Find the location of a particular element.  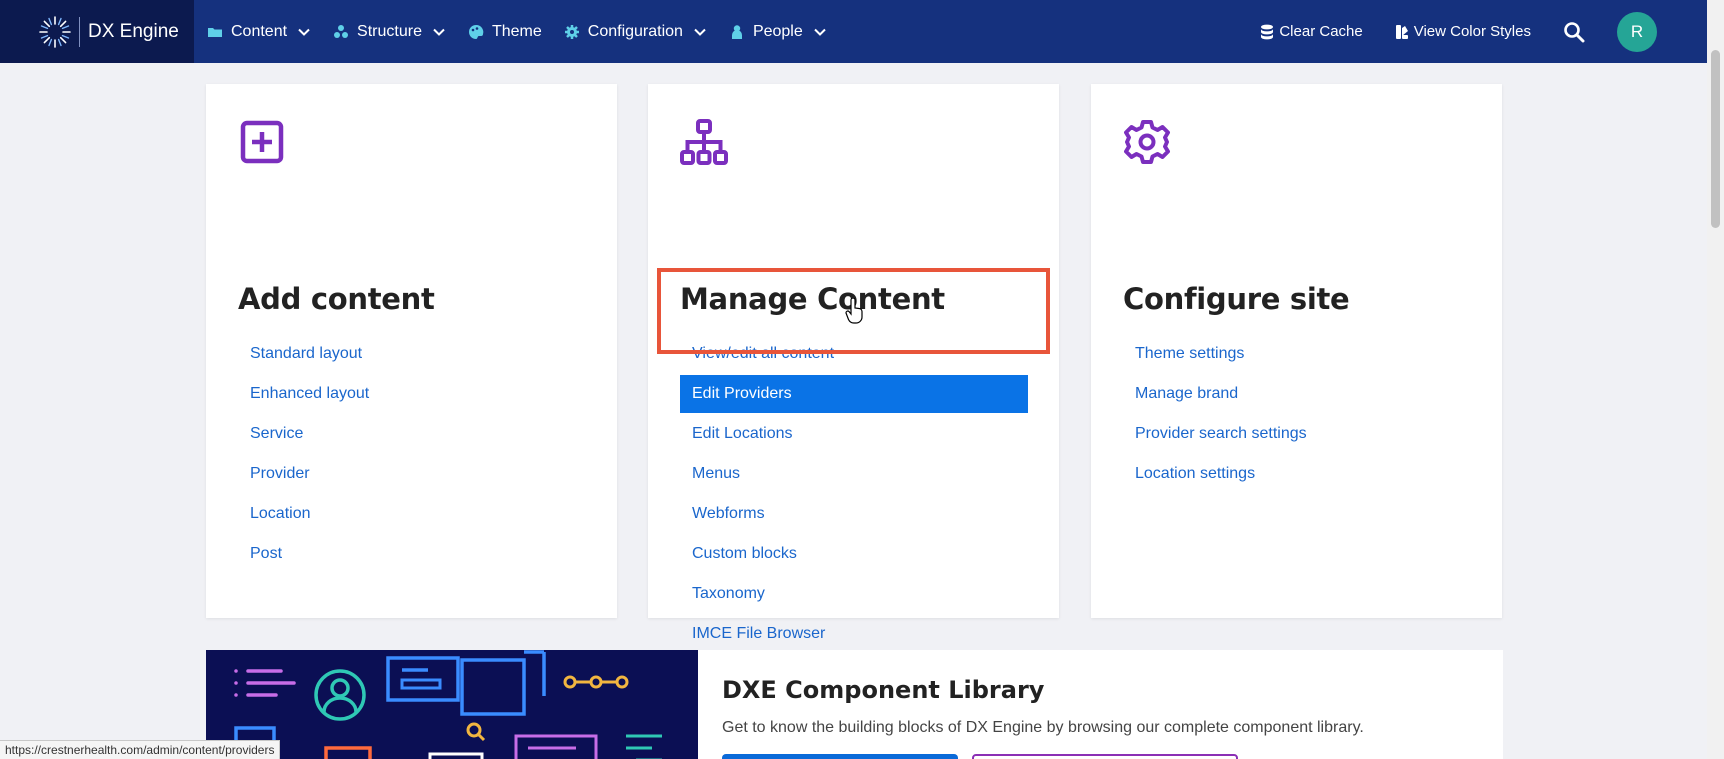

brand-name: DX Engine is located at coordinates (133, 31).